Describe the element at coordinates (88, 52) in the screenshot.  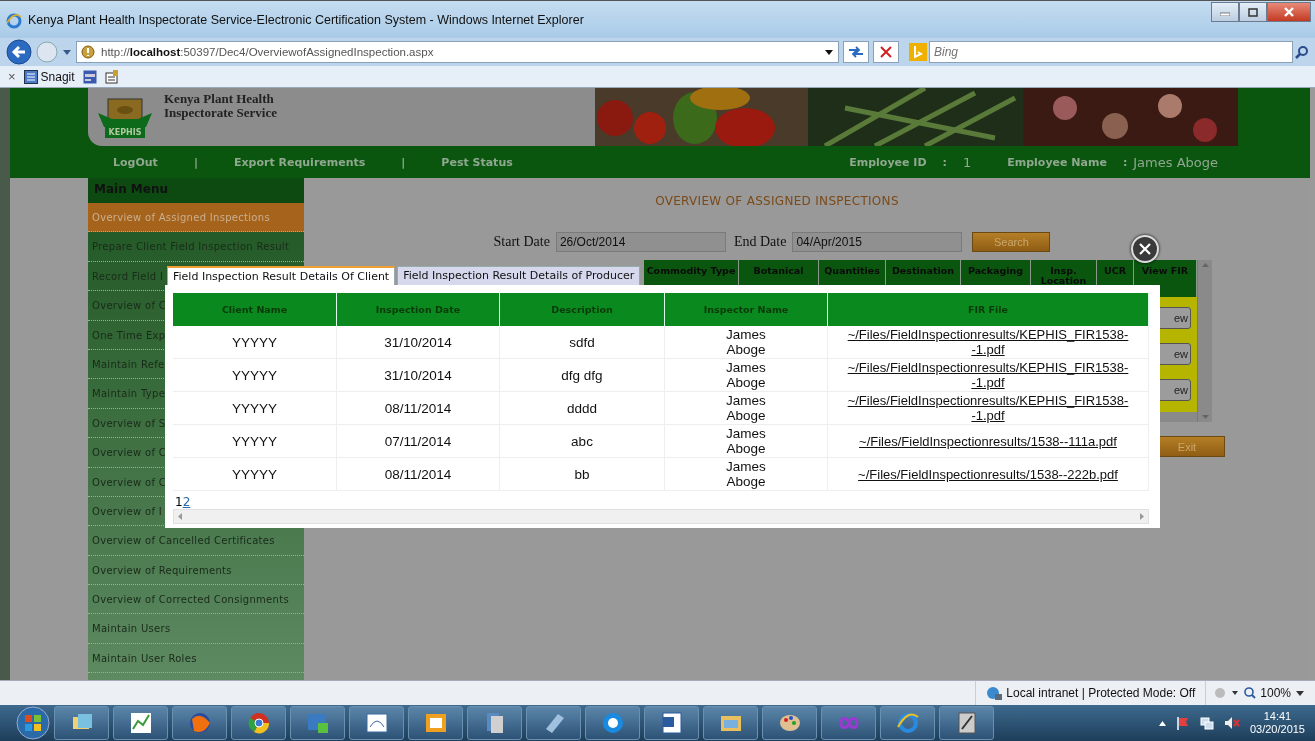
I see `page-warning-icon` at that location.